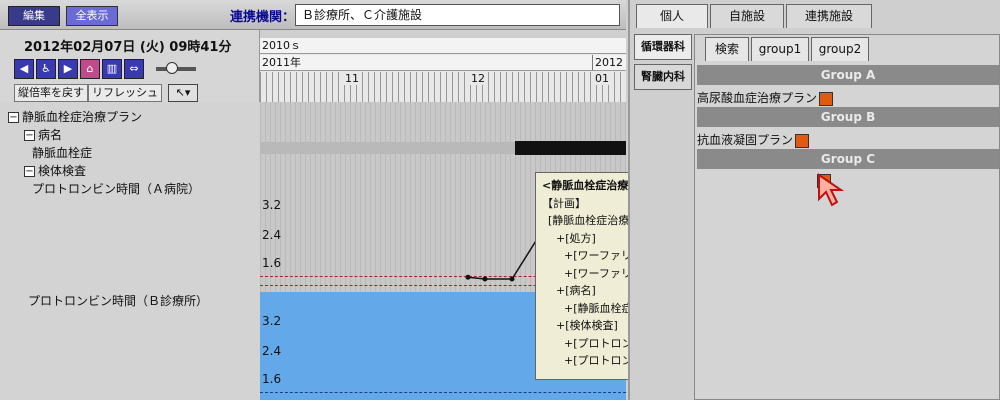 The image size is (1000, 400). What do you see at coordinates (443, 63) in the screenshot?
I see `timeline-year: 2011年 2012` at bounding box center [443, 63].